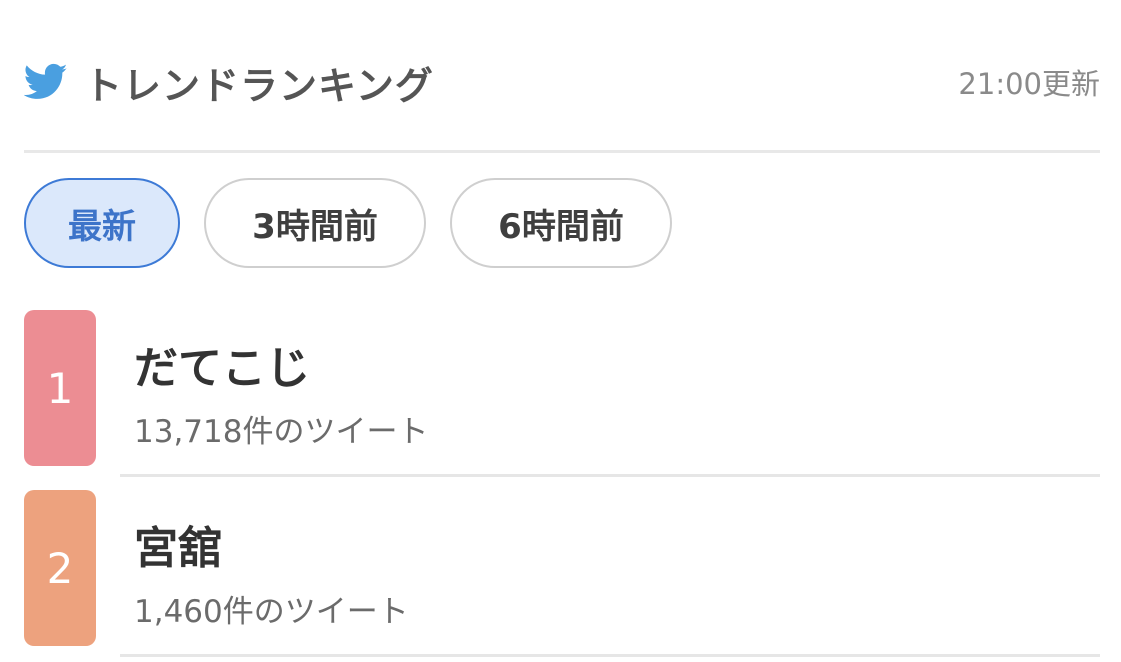 The height and width of the screenshot is (662, 1121). Describe the element at coordinates (259, 85) in the screenshot. I see `page-title: トレンドランキング` at that location.